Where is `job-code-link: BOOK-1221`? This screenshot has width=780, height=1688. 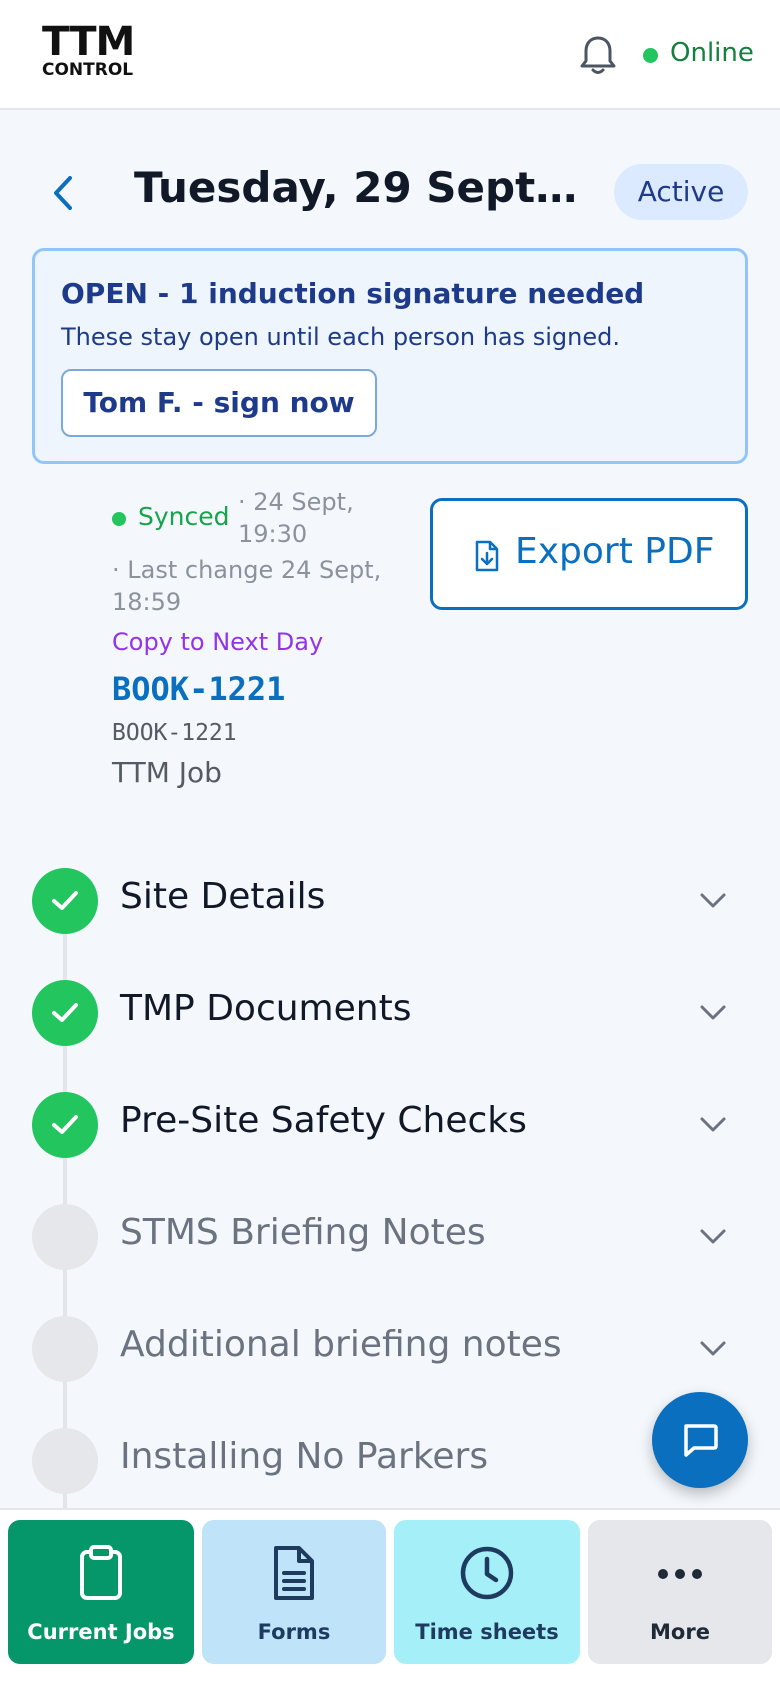
job-code-link: BOOK-1221 is located at coordinates (198, 689).